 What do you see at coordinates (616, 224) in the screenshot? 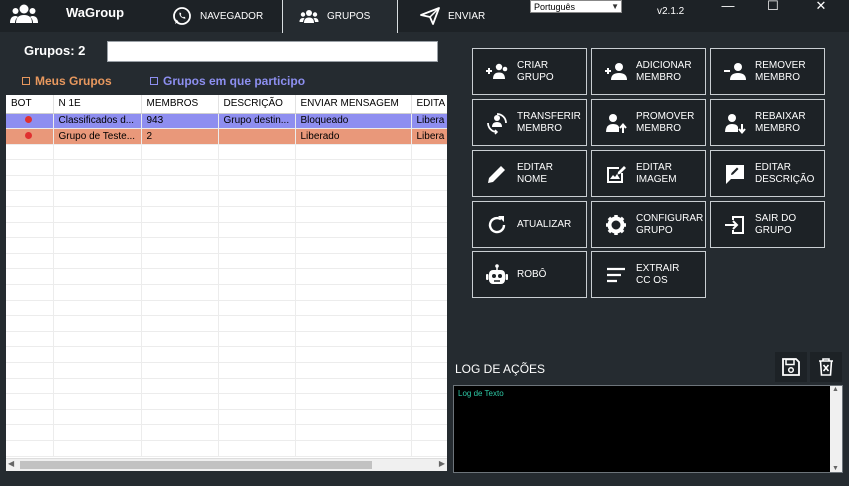
I see `gear-icon` at bounding box center [616, 224].